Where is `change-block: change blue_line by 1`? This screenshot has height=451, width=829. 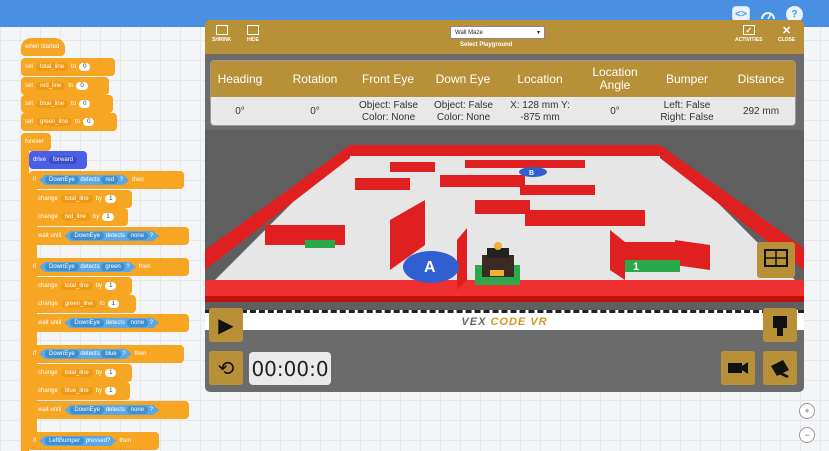 change-block: change blue_line by 1 is located at coordinates (82, 391).